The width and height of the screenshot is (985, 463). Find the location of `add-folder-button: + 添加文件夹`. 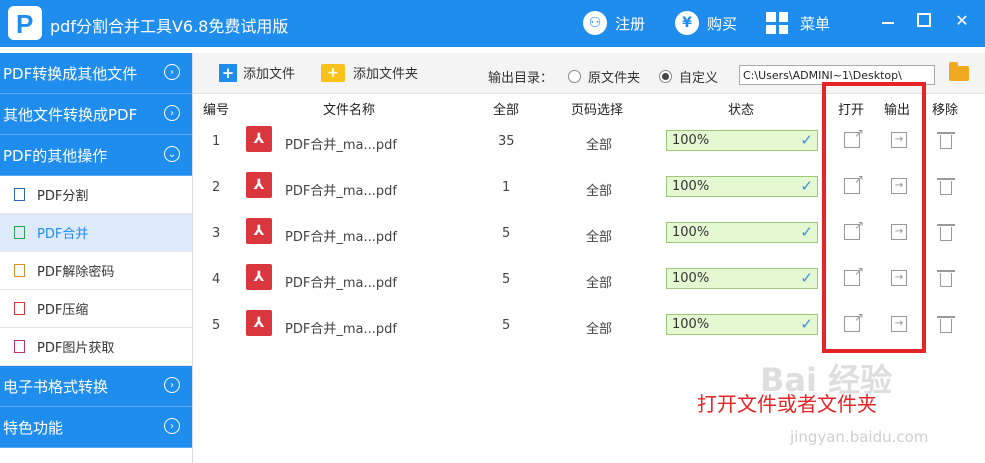

add-folder-button: + 添加文件夹 is located at coordinates (369, 72).